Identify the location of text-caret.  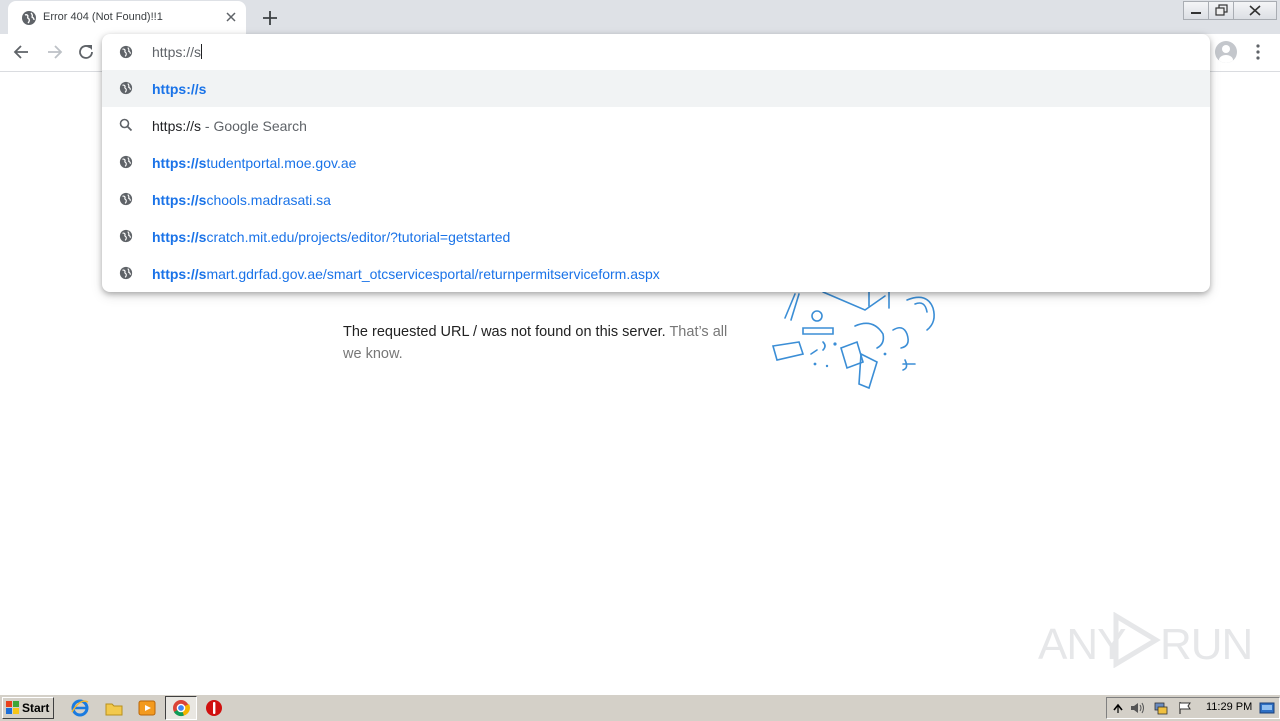
(202, 51).